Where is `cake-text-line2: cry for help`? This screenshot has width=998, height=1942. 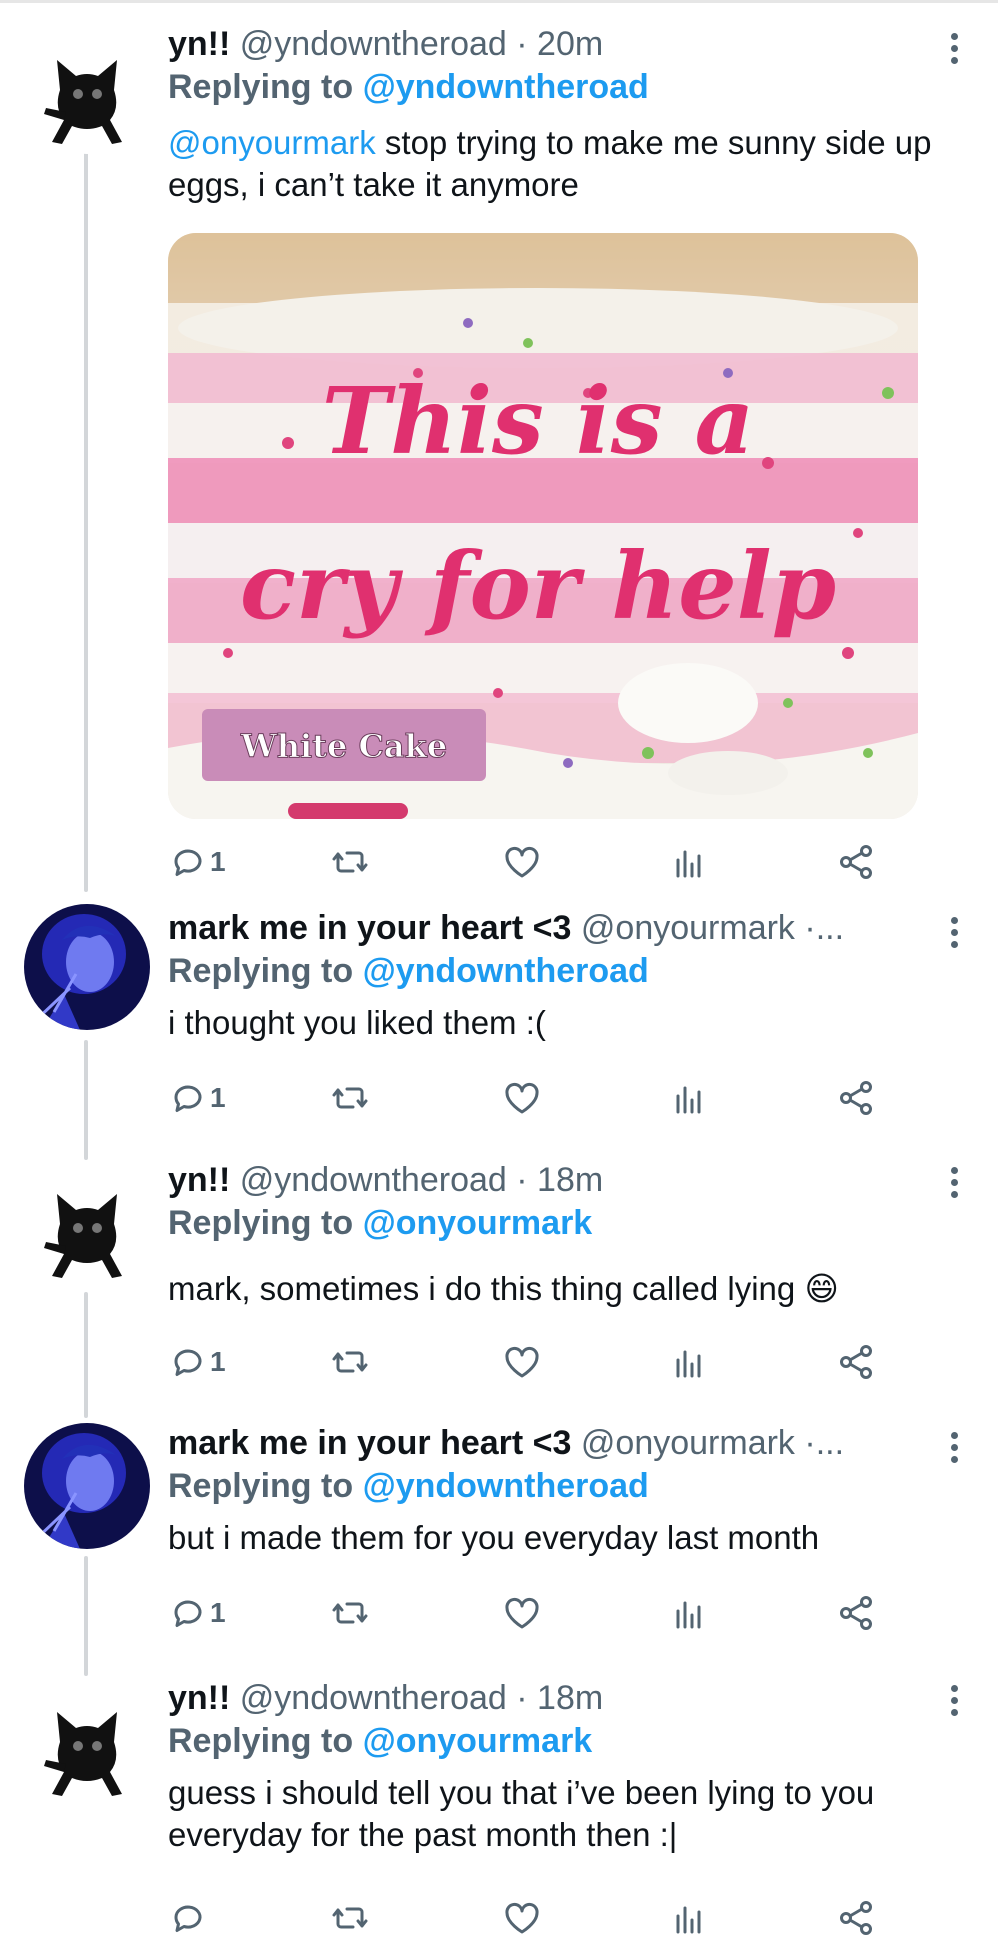 cake-text-line2: cry for help is located at coordinates (538, 586).